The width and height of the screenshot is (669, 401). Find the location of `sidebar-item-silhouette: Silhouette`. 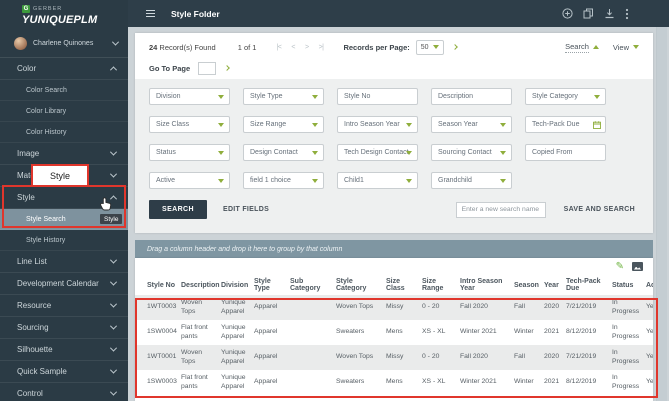

sidebar-item-silhouette: Silhouette is located at coordinates (64, 350).